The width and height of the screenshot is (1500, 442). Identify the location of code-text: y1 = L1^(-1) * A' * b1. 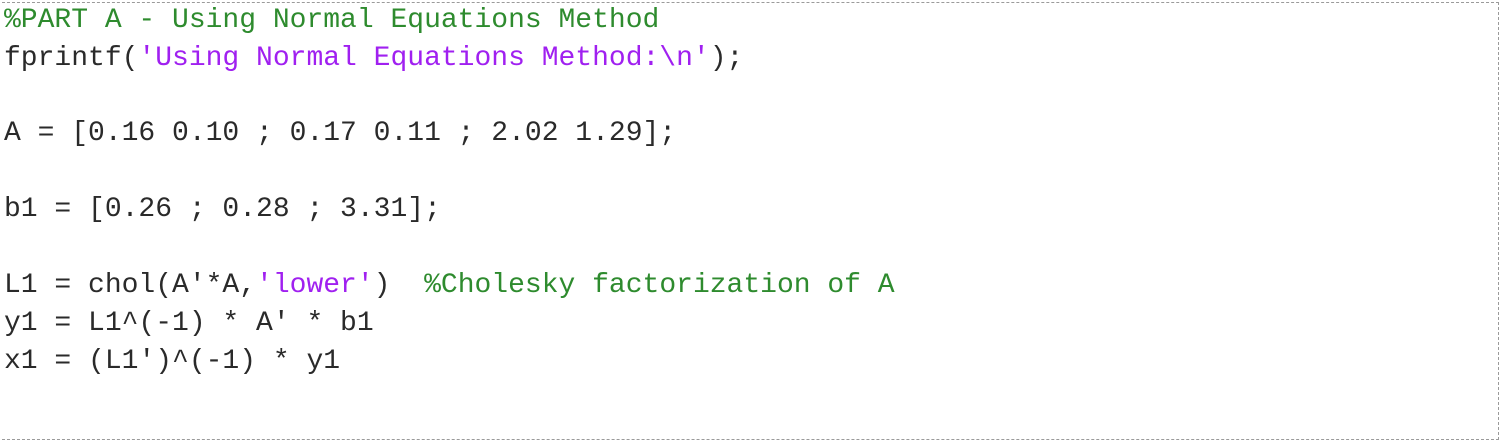
(189, 323).